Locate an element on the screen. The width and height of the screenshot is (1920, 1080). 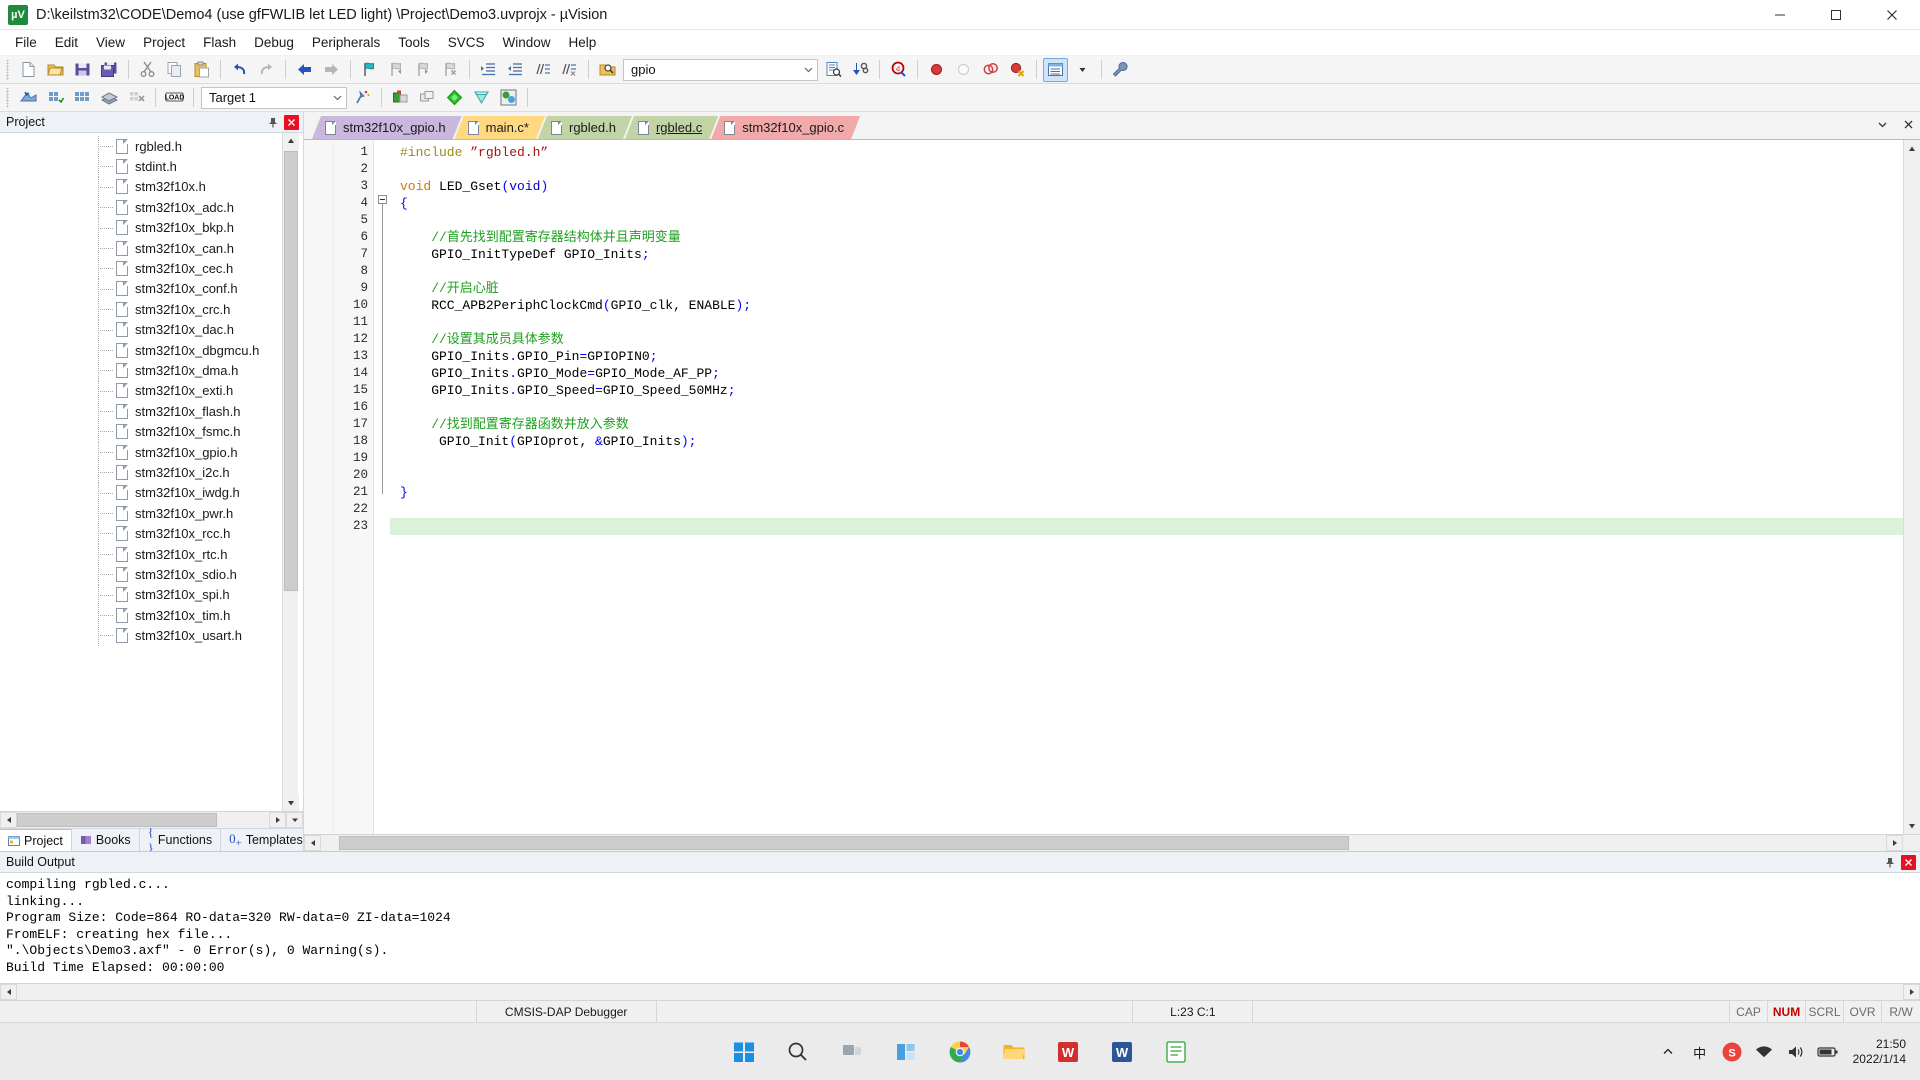
uncomment-icon is located at coordinates (569, 70).